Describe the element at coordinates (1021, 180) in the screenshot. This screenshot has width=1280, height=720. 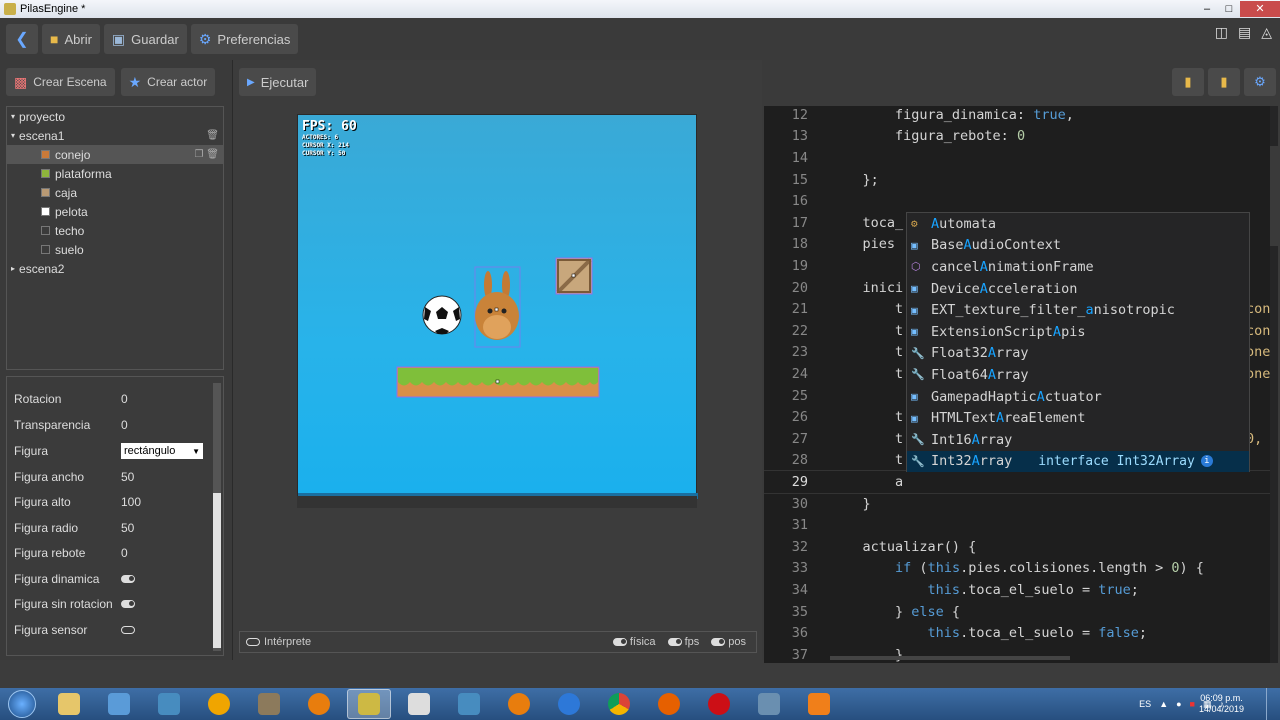
I see `code-line: 15 };` at that location.